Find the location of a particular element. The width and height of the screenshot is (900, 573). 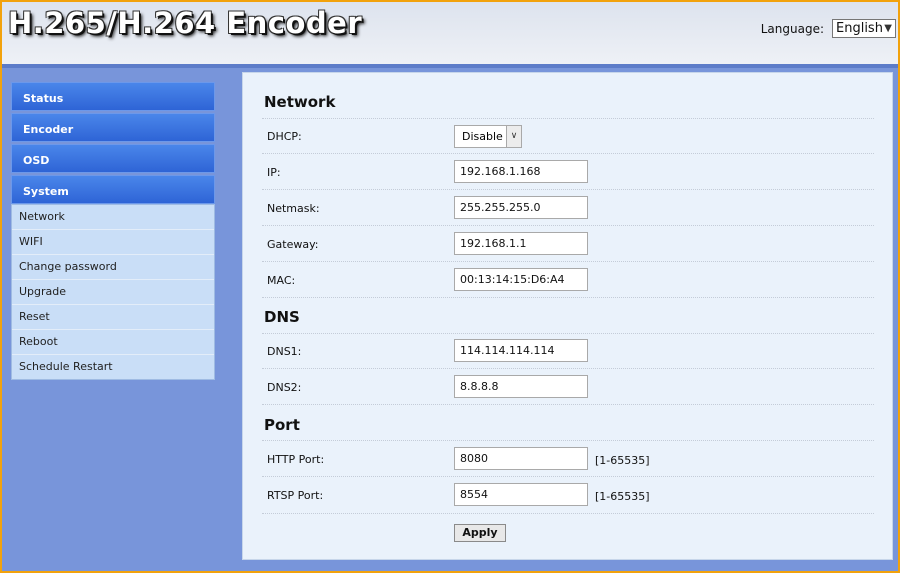

mac-input: 00:13:14:15:D6:A4 is located at coordinates (521, 279).